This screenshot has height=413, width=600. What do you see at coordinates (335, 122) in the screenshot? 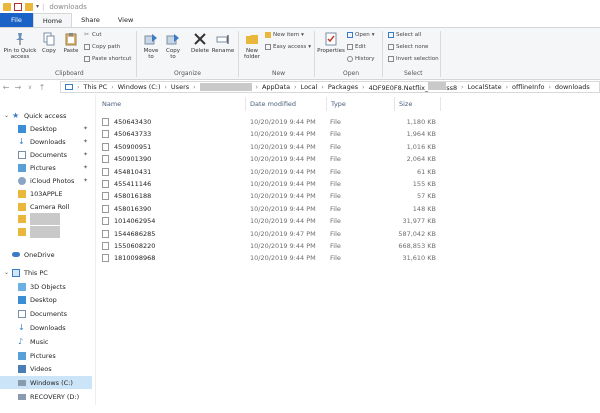
I see `file-type: File` at bounding box center [335, 122].